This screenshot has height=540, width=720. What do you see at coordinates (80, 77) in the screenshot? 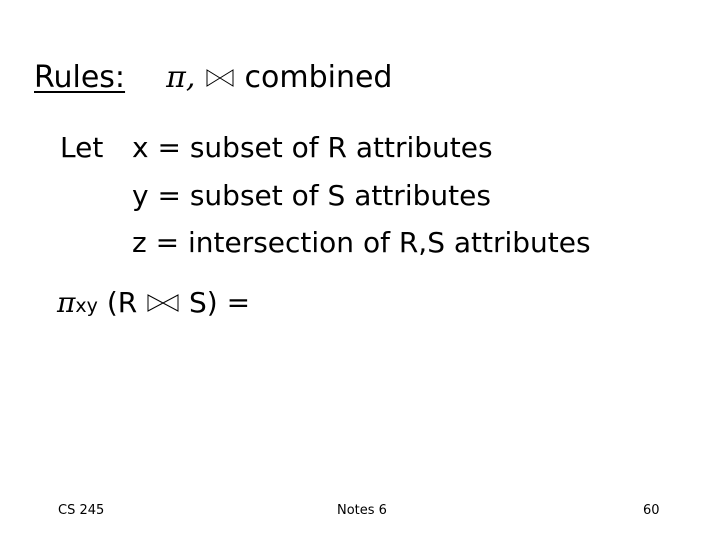
I see `title-label: Rules:` at bounding box center [80, 77].